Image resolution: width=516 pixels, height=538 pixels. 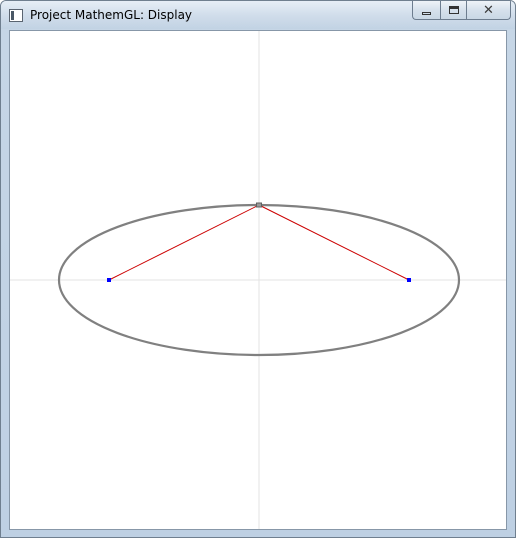 I want to click on close-icon: ✕, so click(x=488, y=10).